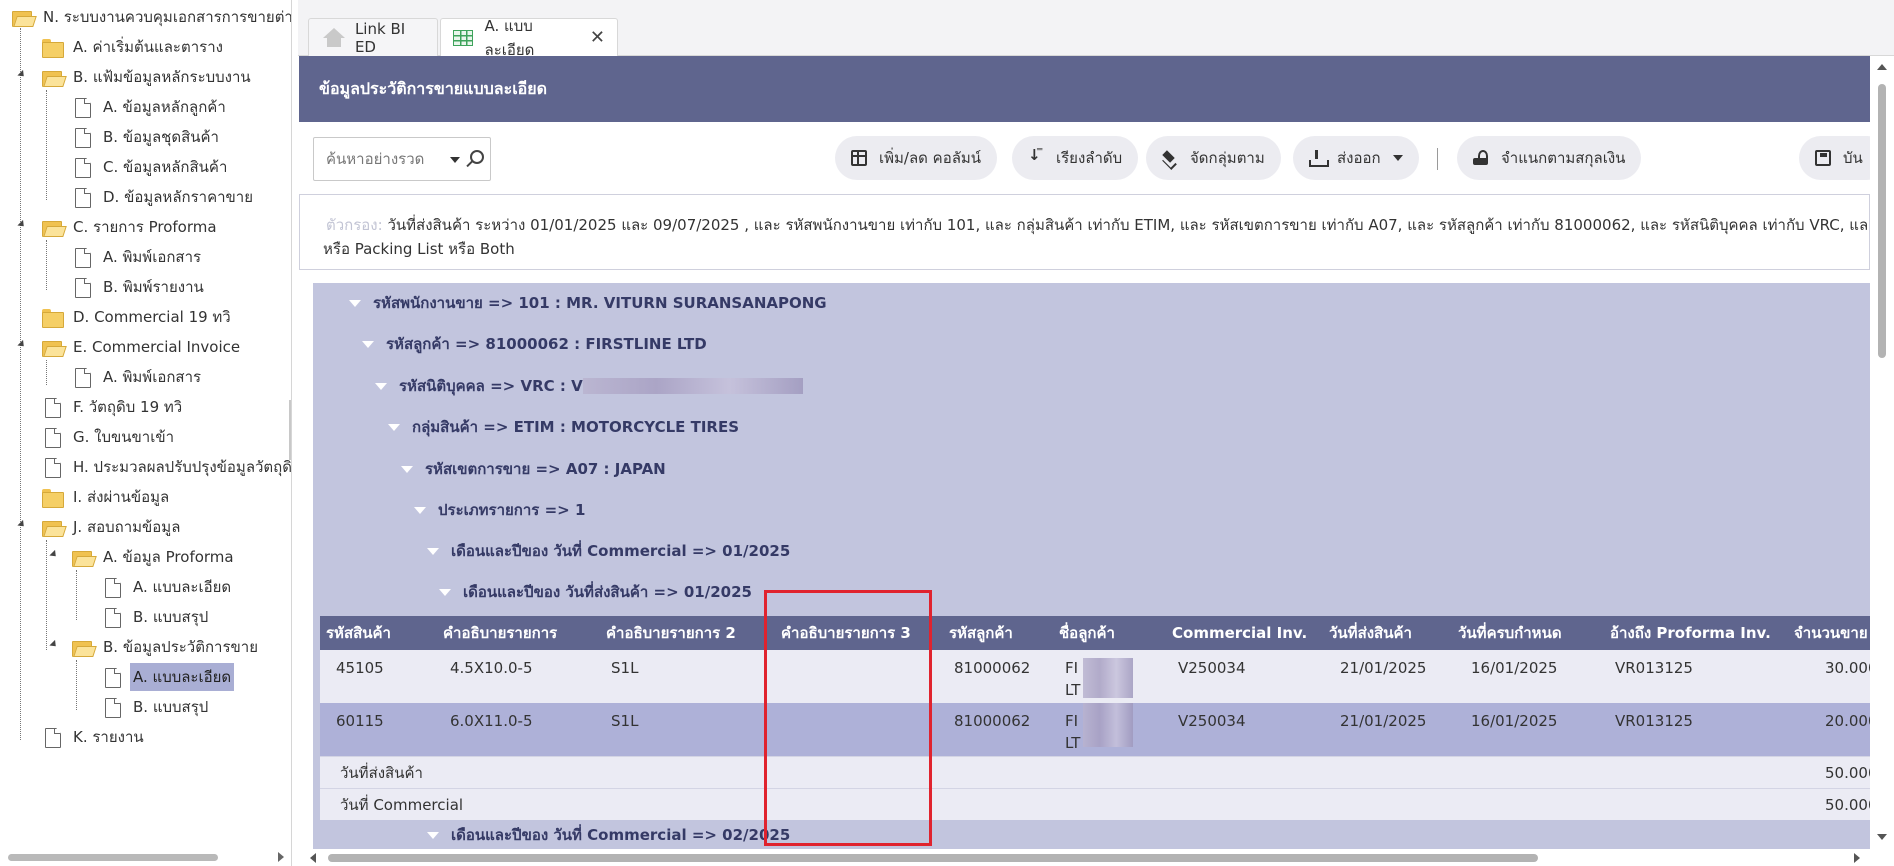  What do you see at coordinates (144, 347) in the screenshot?
I see `tree-node: E. Commercial Invoice` at bounding box center [144, 347].